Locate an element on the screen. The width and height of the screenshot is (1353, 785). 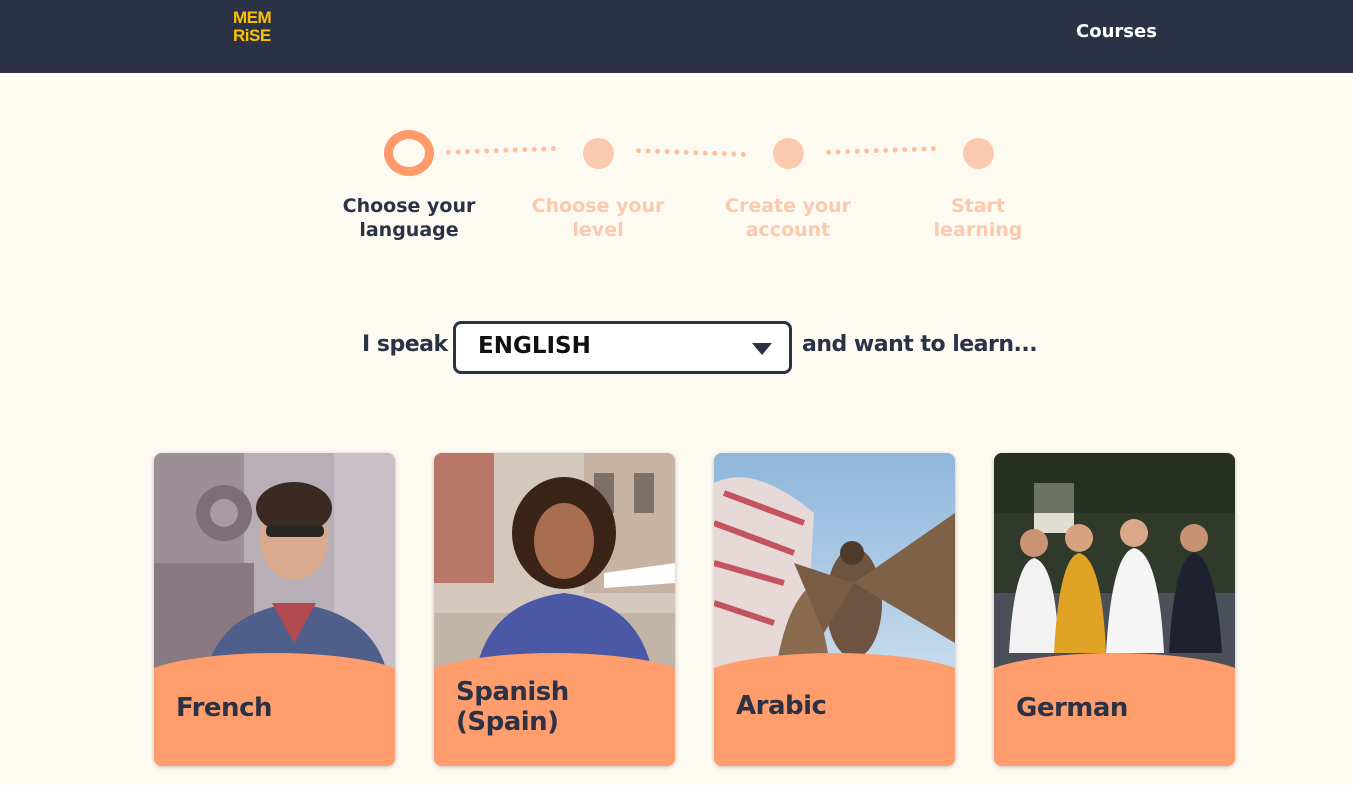
arabic-course-photo is located at coordinates (834, 568).